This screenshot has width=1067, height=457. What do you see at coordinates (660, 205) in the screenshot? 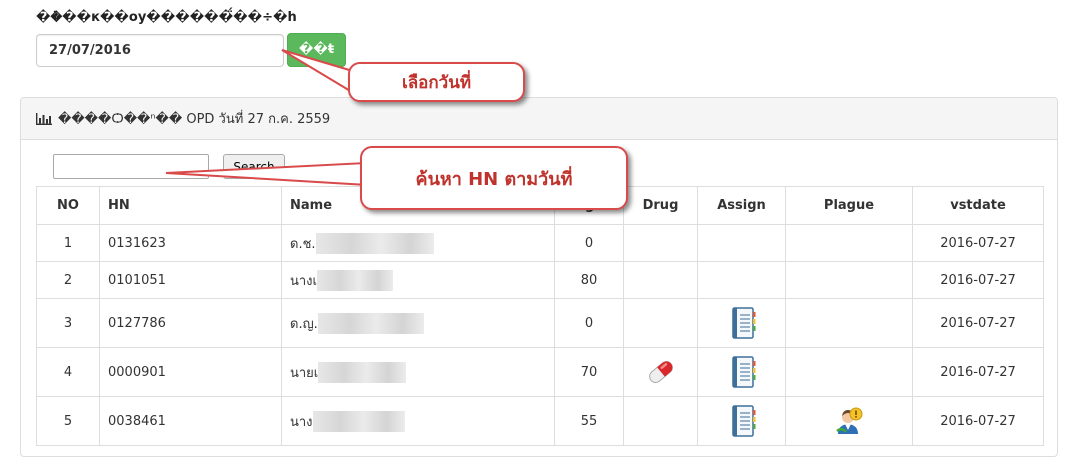
I see `col-drug: Drug` at bounding box center [660, 205].